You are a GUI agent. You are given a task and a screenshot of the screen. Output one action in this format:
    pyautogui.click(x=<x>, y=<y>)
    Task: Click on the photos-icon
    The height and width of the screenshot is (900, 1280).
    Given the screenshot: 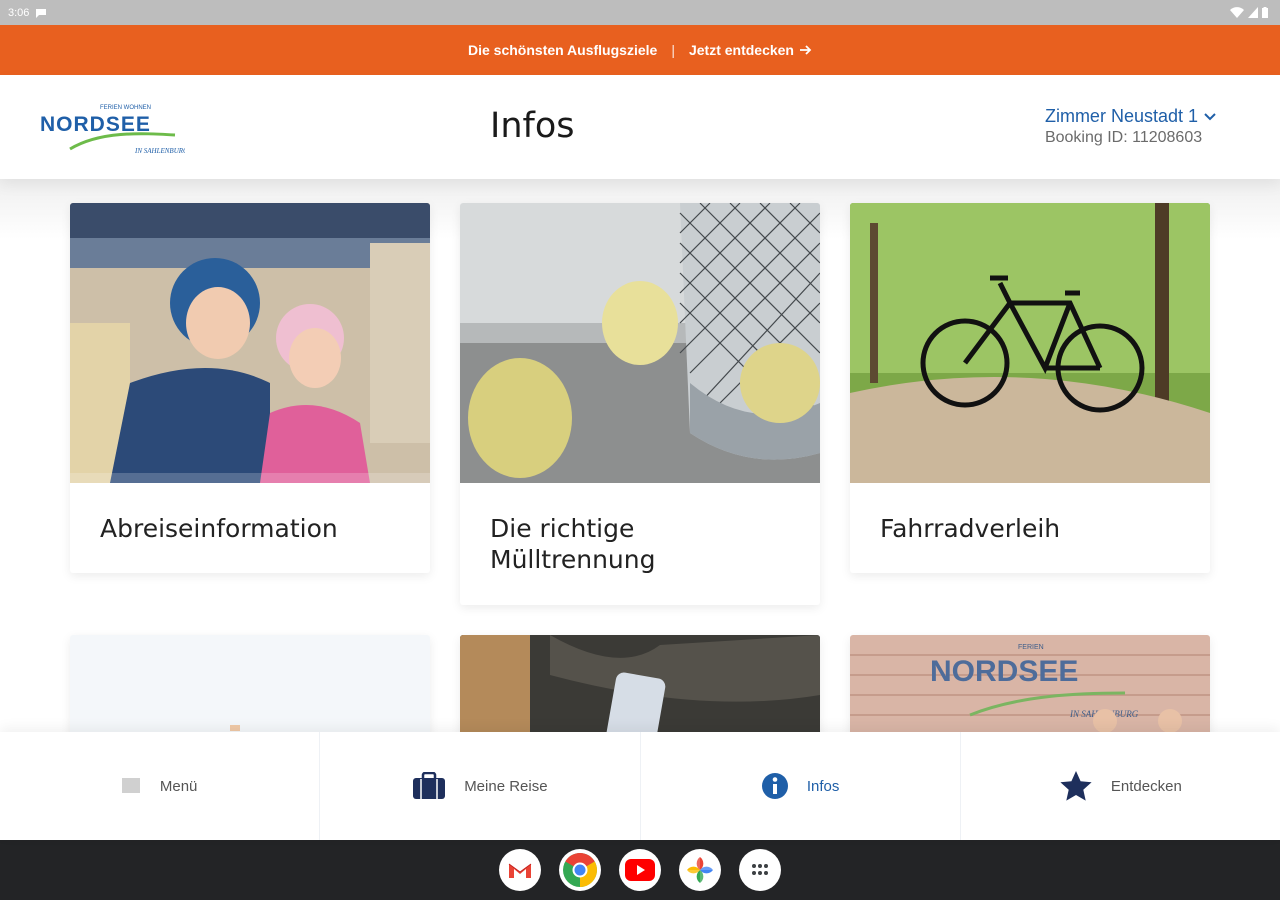 What is the action you would take?
    pyautogui.click(x=700, y=870)
    